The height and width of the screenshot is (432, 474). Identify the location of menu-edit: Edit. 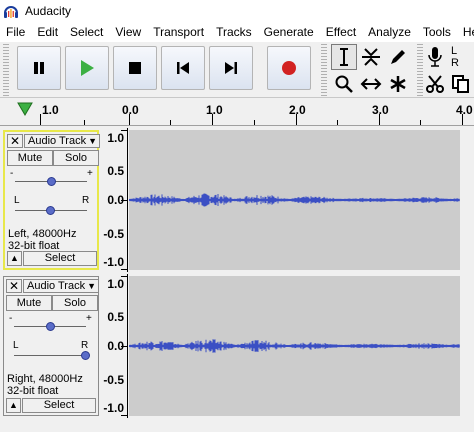
(47, 32).